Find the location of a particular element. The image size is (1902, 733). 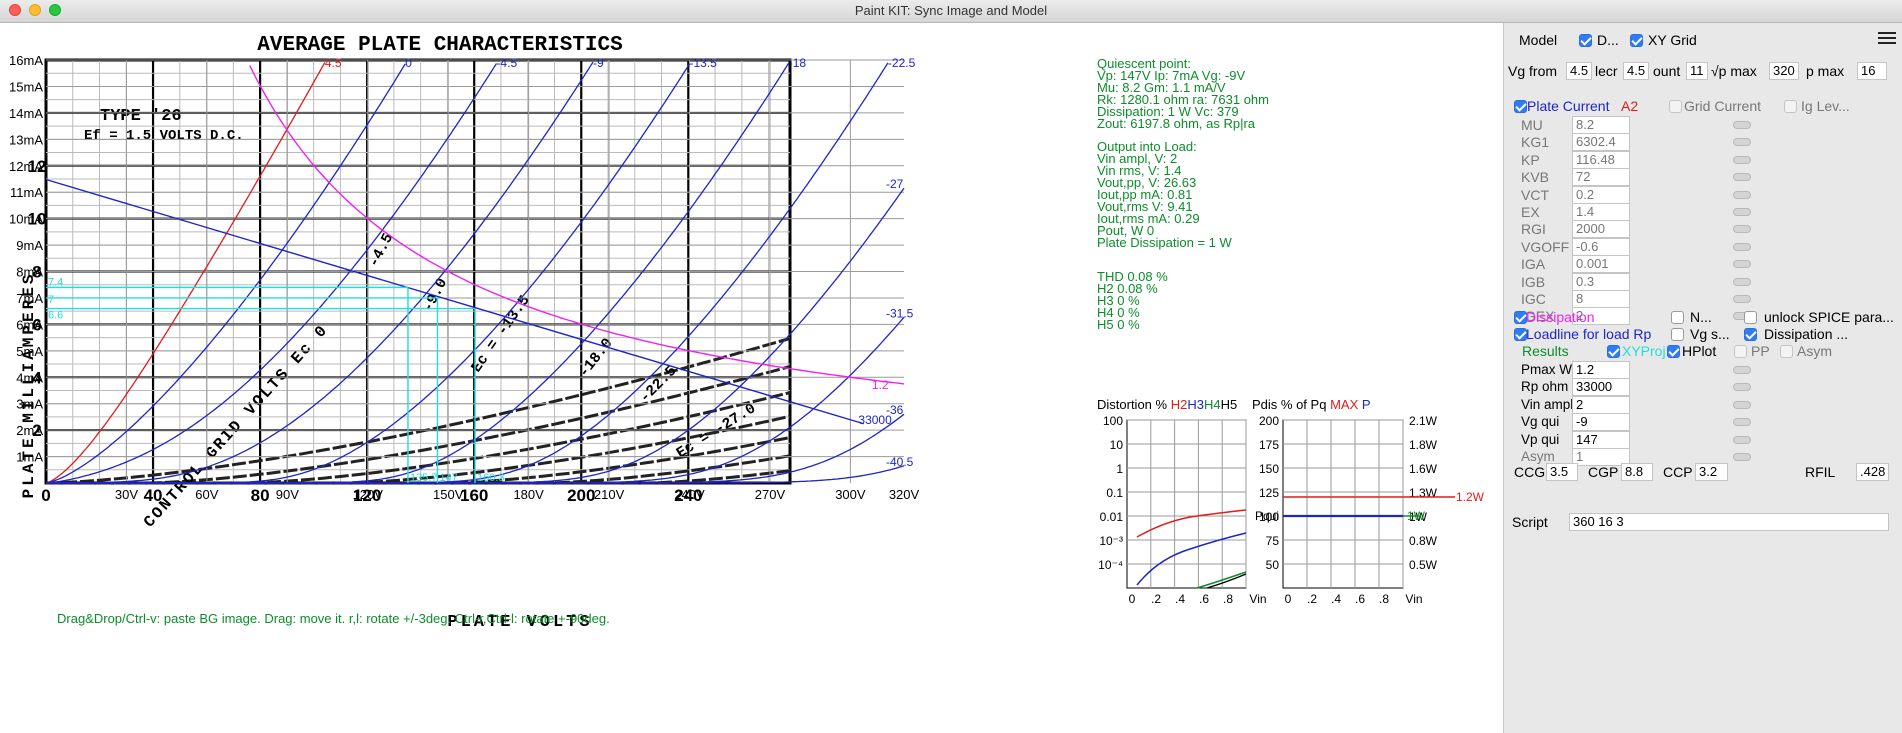

vg-from-field: 4.5 is located at coordinates (1579, 71).